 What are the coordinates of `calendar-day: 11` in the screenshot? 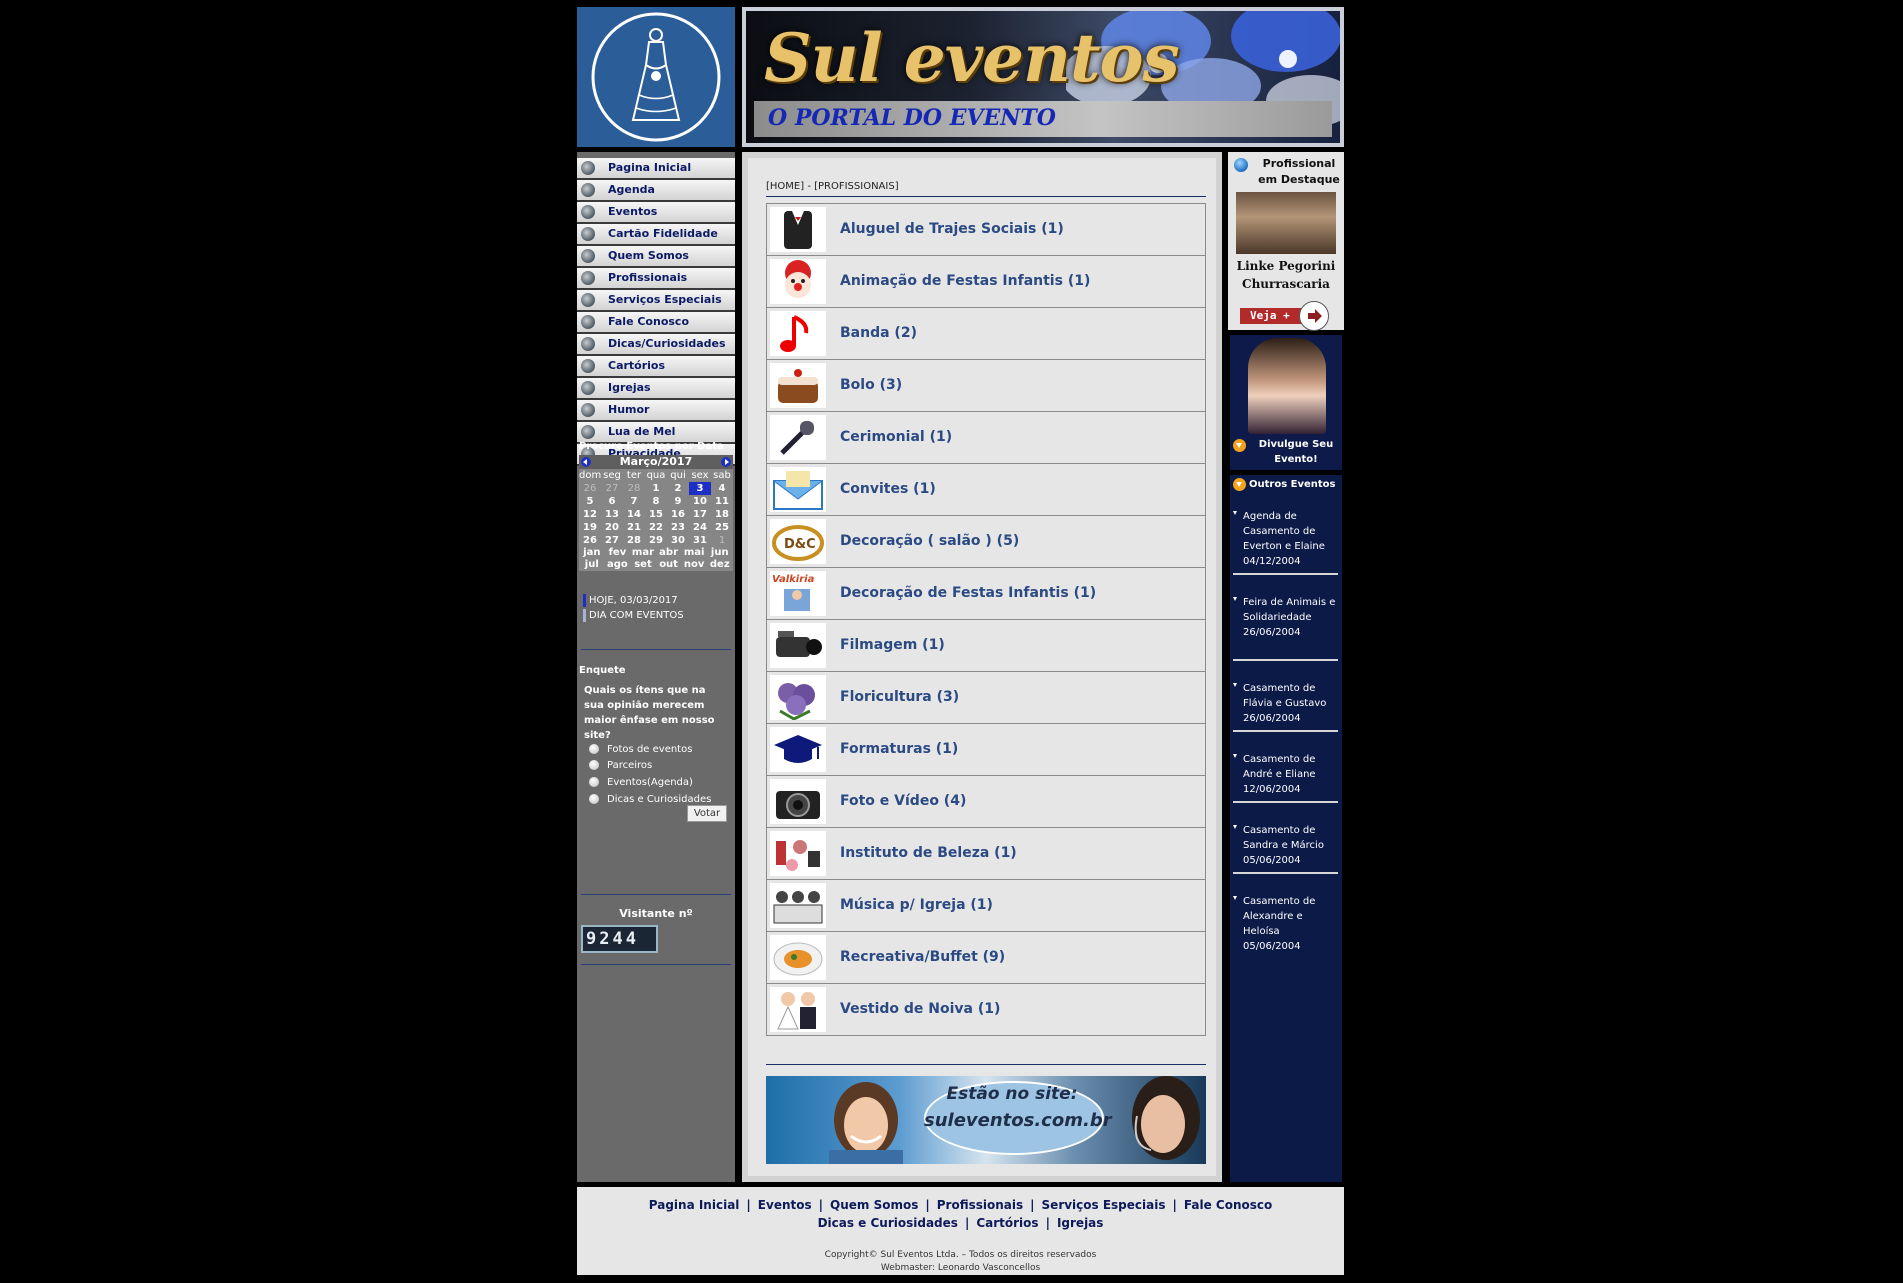 It's located at (722, 501).